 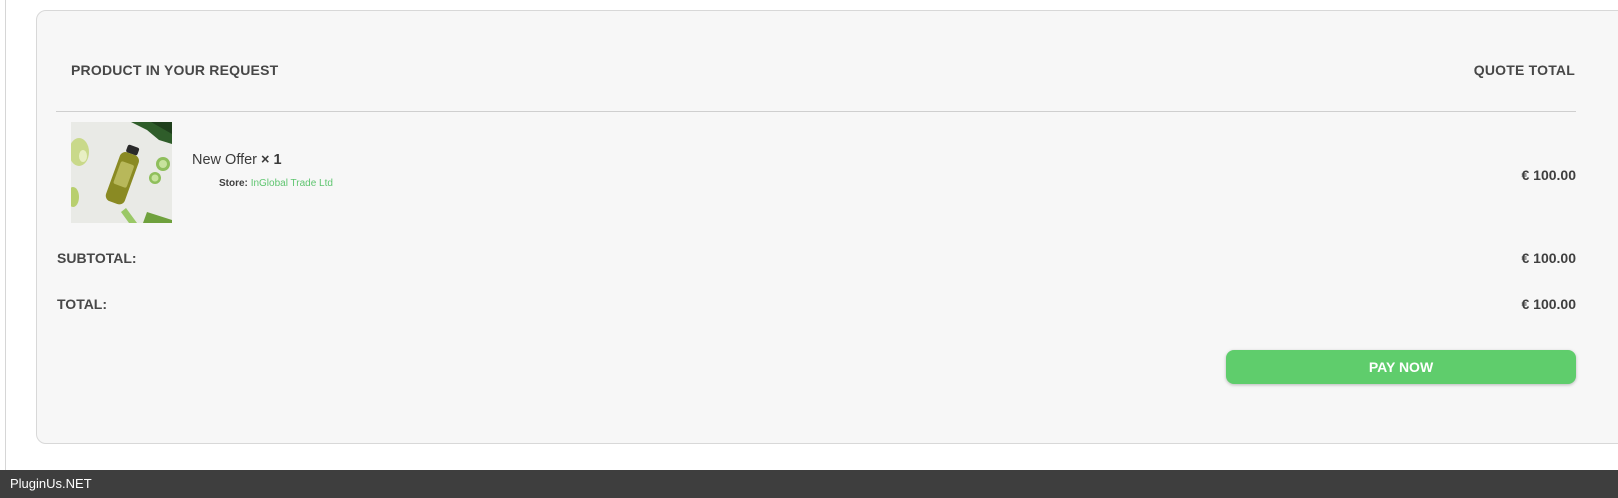 I want to click on product-quantity: × 1, so click(x=271, y=160).